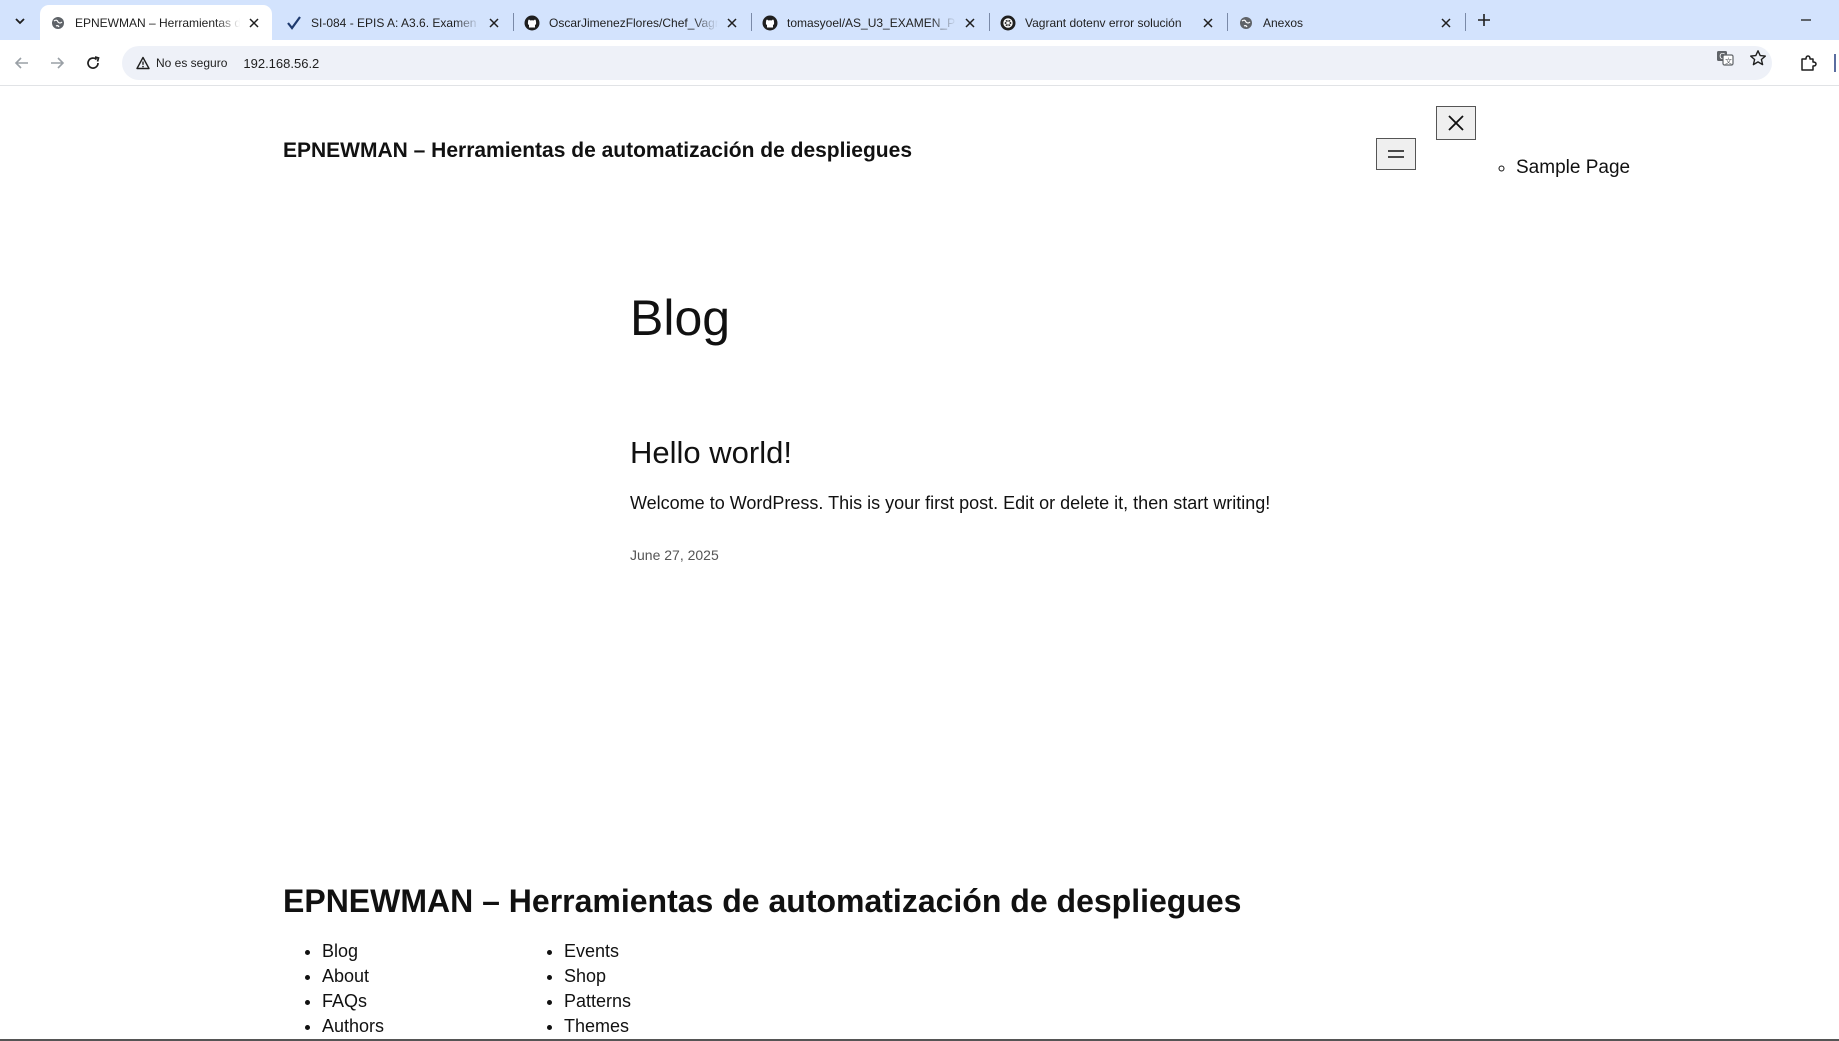 The width and height of the screenshot is (1839, 1041). I want to click on tab-anexos: Anexos, so click(1346, 22).